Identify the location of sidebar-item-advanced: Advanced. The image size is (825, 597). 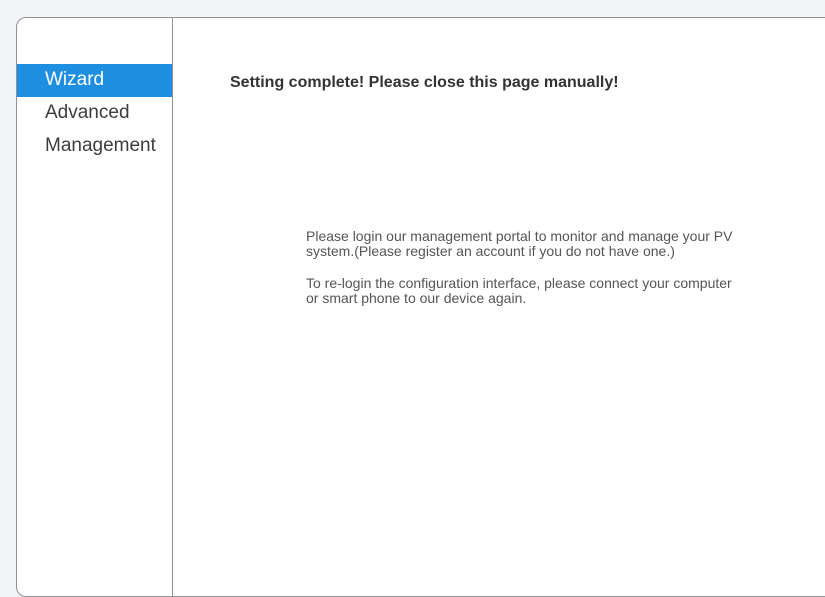
(94, 113).